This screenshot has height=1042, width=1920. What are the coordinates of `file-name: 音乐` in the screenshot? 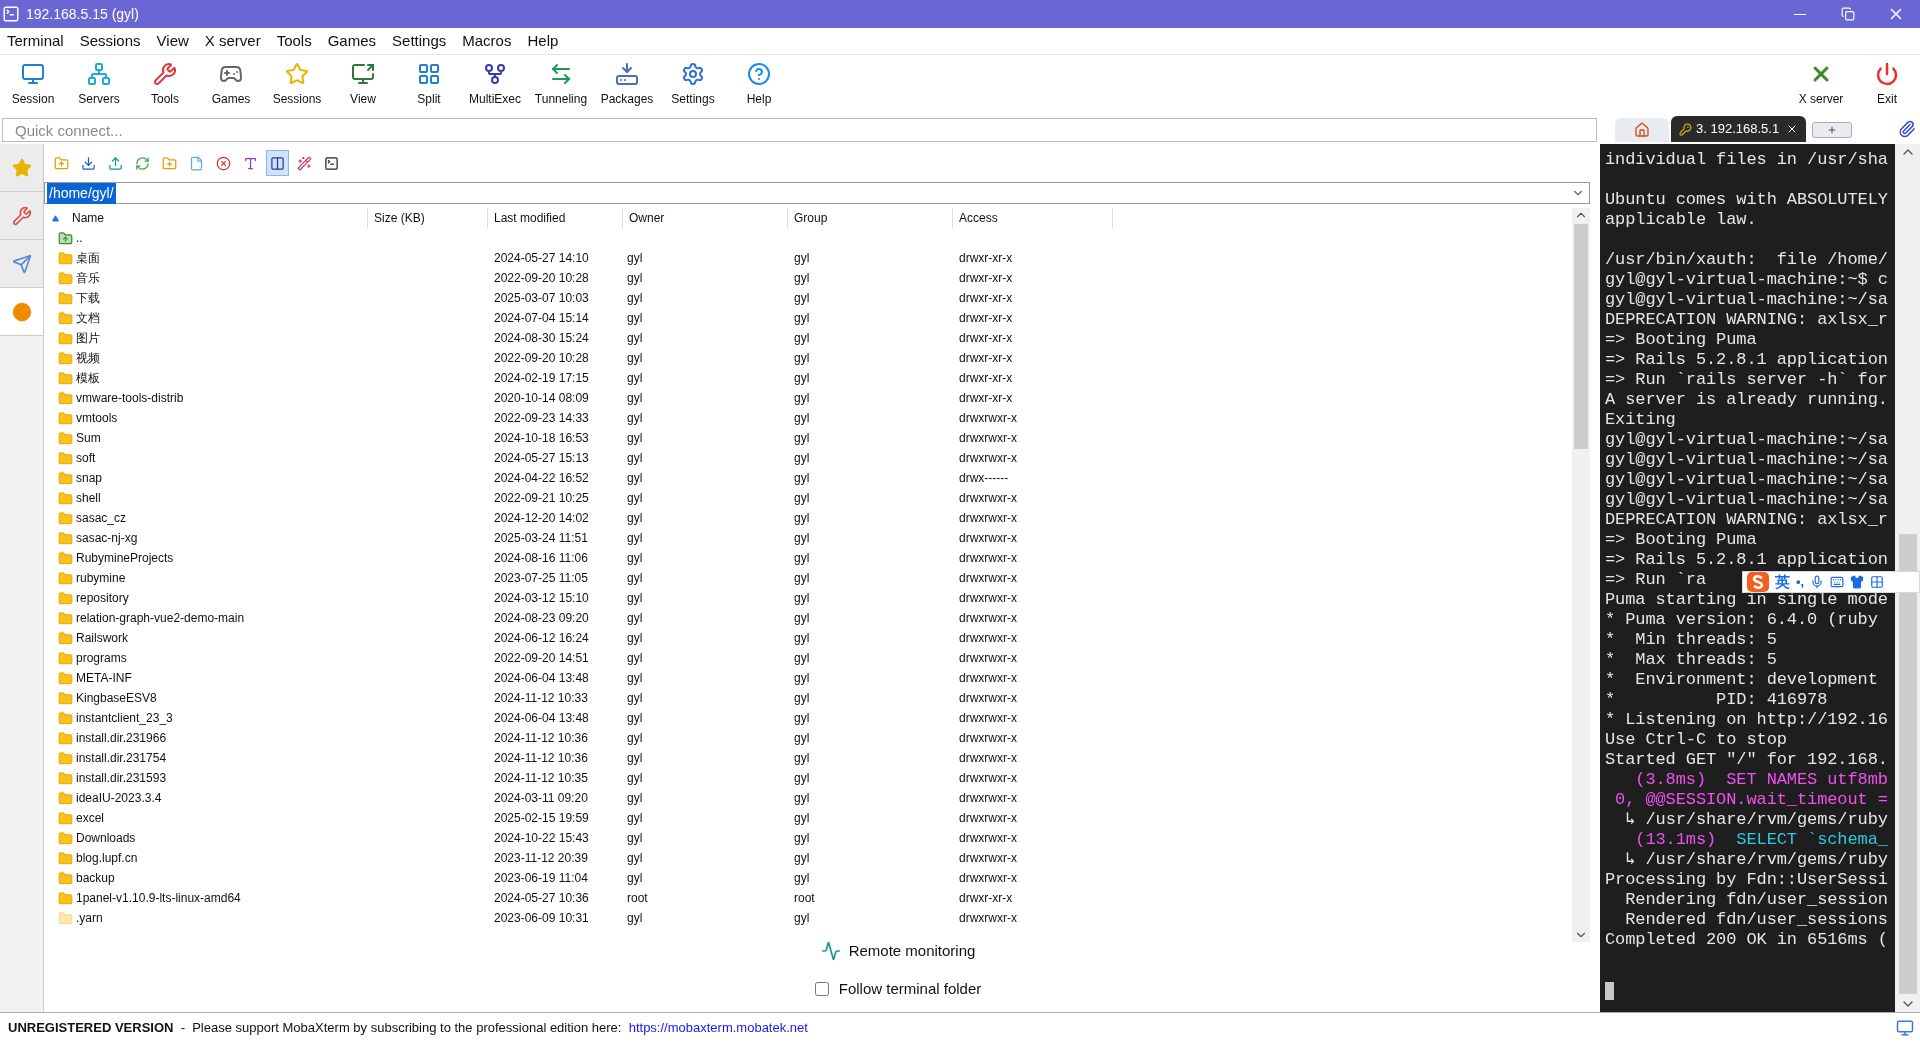 It's located at (88, 278).